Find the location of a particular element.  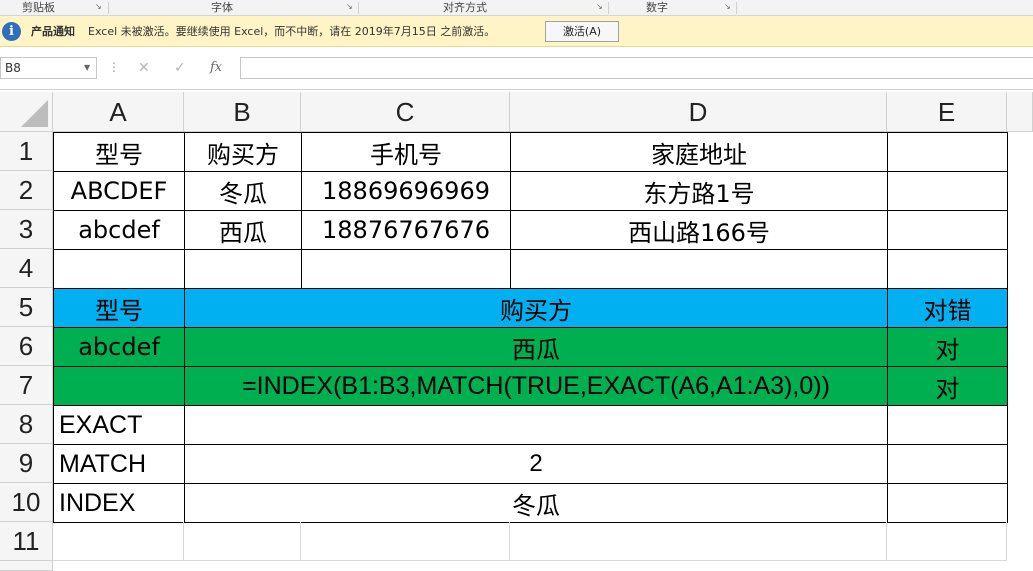

cell-e6: 对 is located at coordinates (947, 347).